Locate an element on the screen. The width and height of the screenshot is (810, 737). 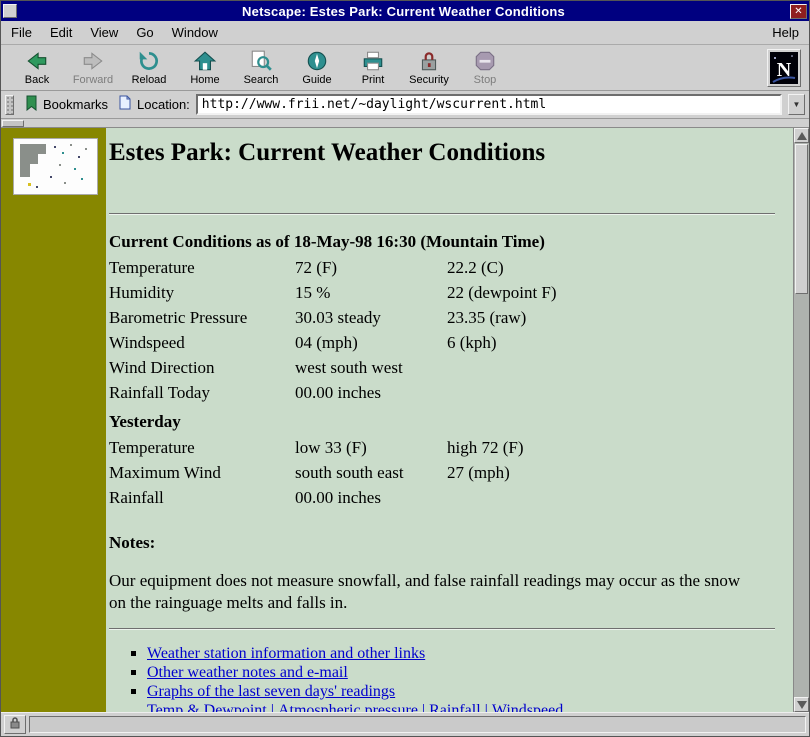
horizontal-rule is located at coordinates (442, 629).